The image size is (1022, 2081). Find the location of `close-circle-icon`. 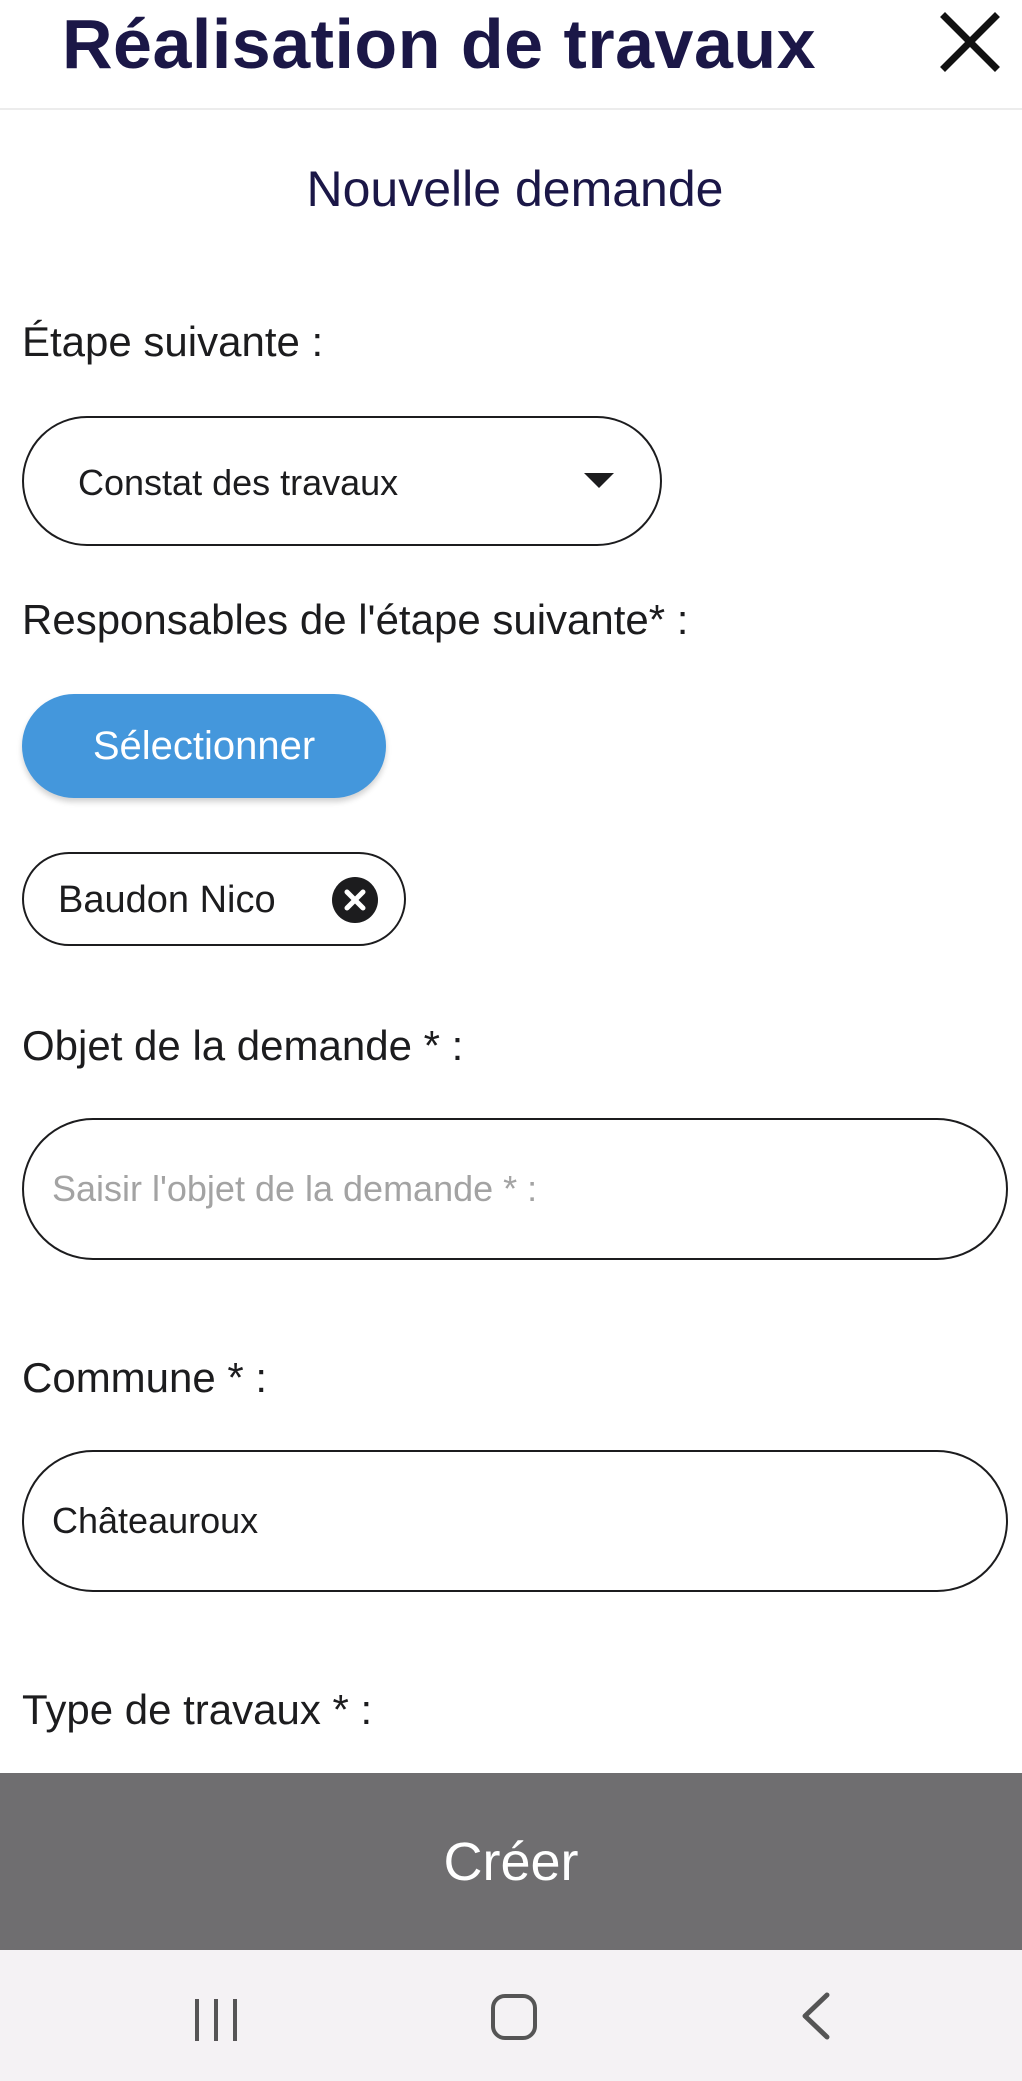

close-circle-icon is located at coordinates (355, 900).